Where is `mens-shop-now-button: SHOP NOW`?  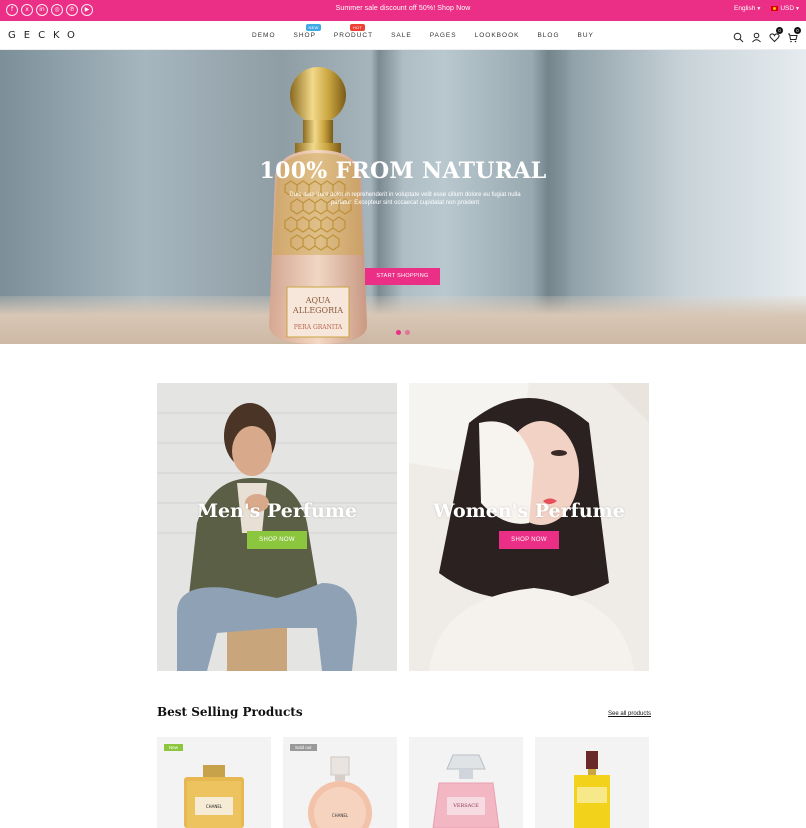 mens-shop-now-button: SHOP NOW is located at coordinates (277, 540).